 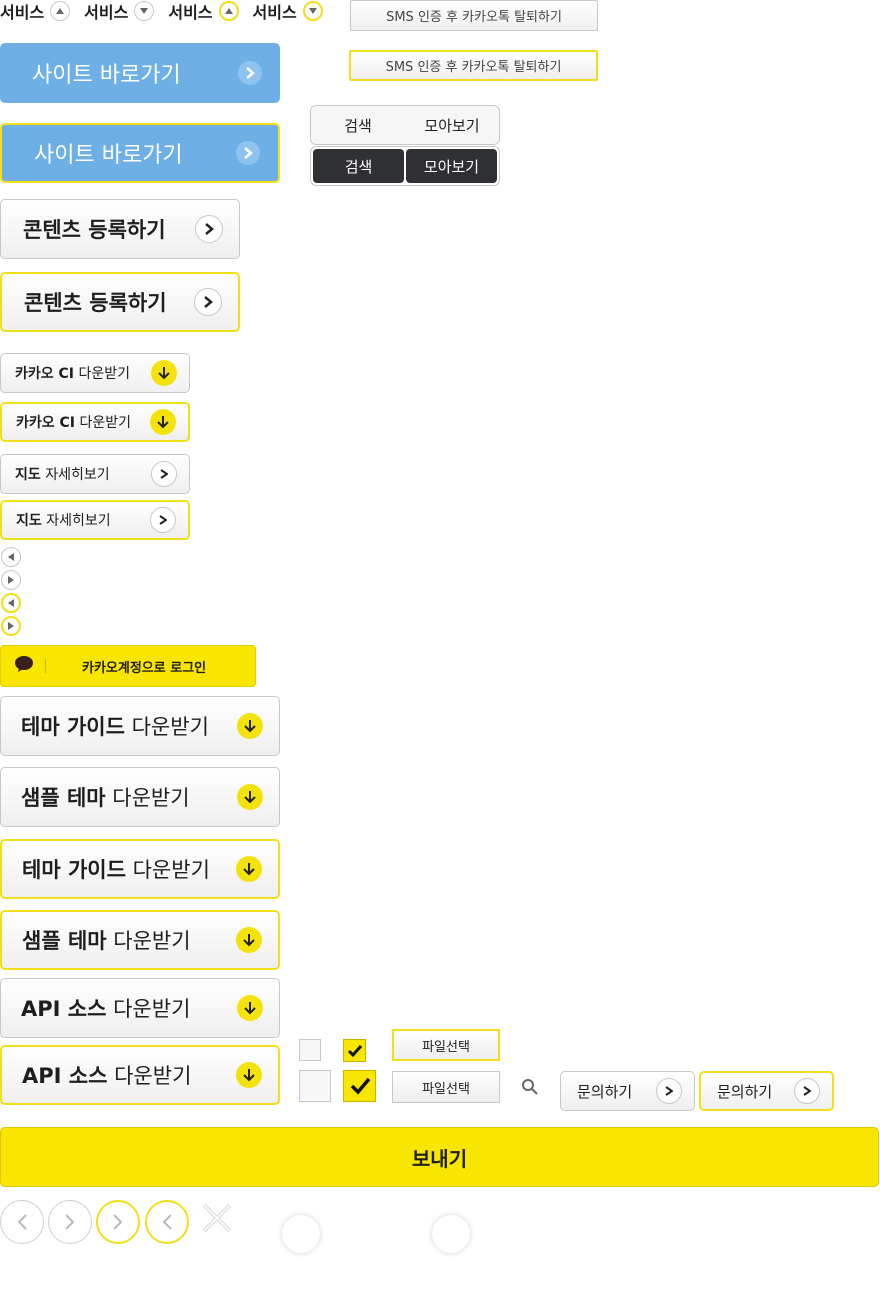 What do you see at coordinates (217, 1220) in the screenshot?
I see `close-icon` at bounding box center [217, 1220].